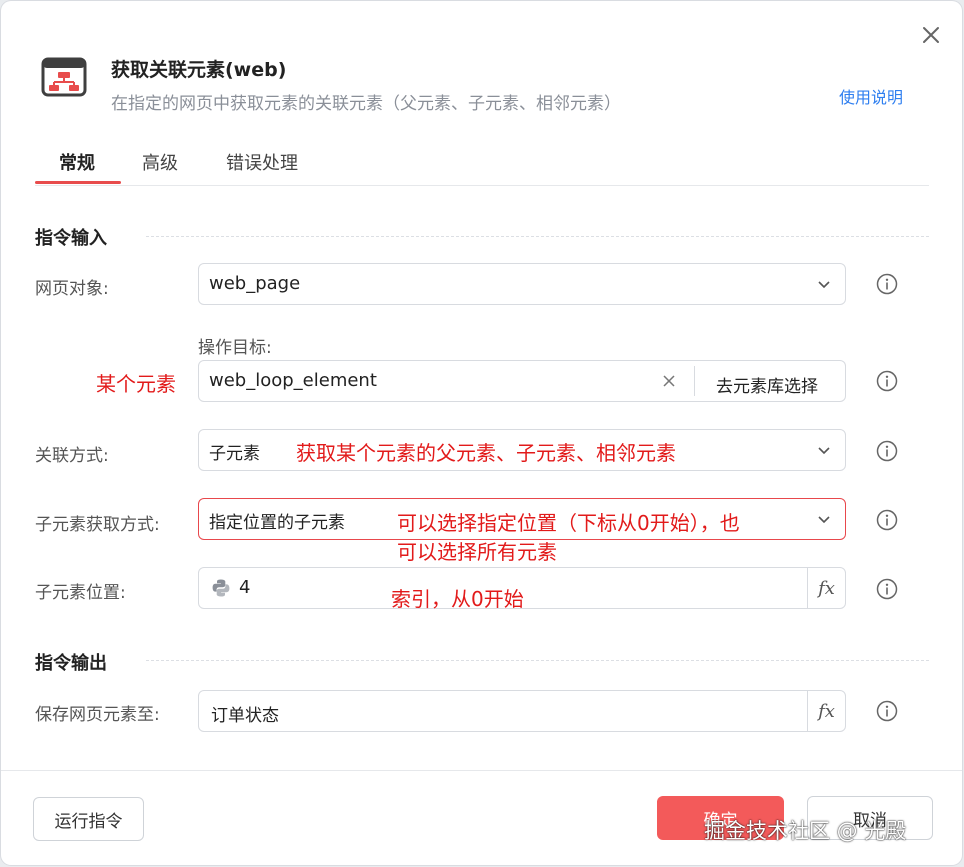  What do you see at coordinates (77, 162) in the screenshot?
I see `tab-general: 常规` at bounding box center [77, 162].